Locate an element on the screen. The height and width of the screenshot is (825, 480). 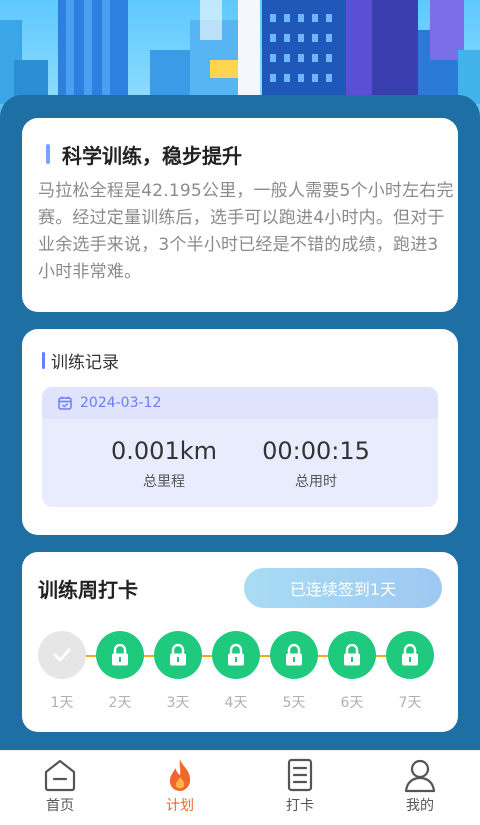
check-icon is located at coordinates (62, 655).